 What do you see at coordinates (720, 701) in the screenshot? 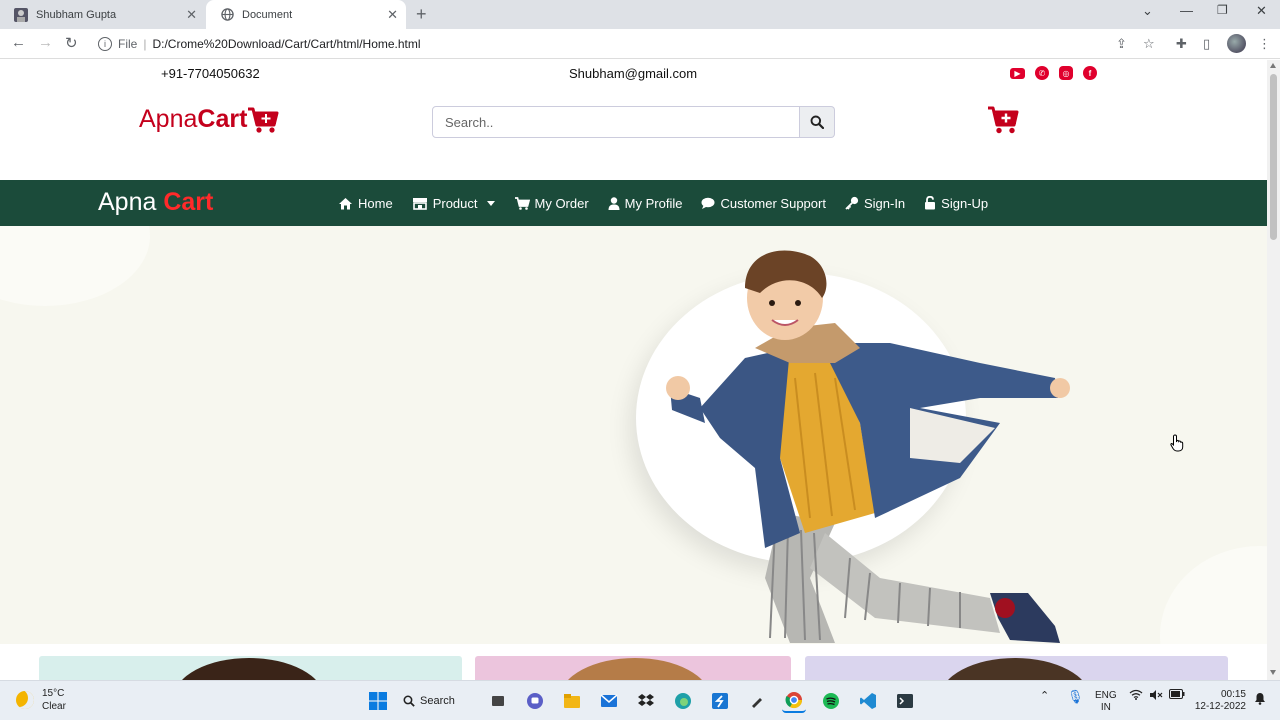
I see `sway-app-icon` at bounding box center [720, 701].